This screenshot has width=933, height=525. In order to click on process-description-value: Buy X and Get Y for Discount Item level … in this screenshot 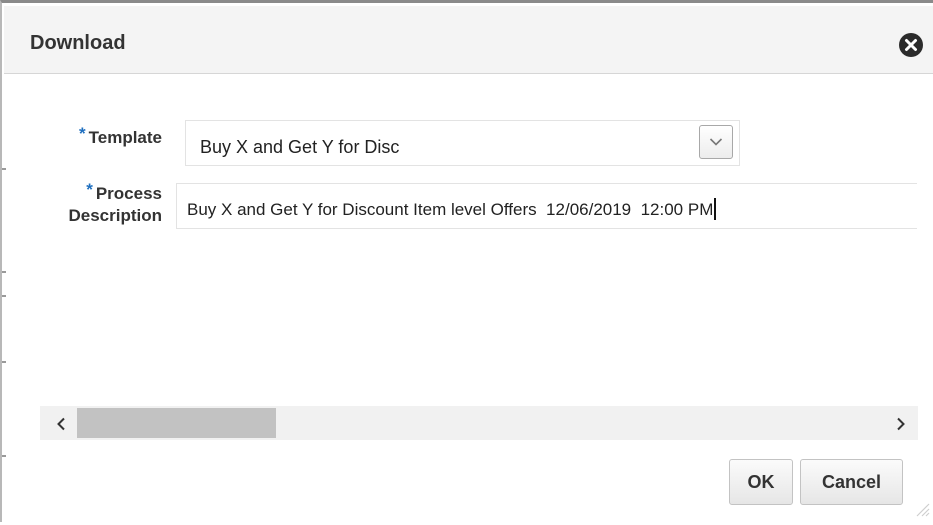, I will do `click(452, 209)`.